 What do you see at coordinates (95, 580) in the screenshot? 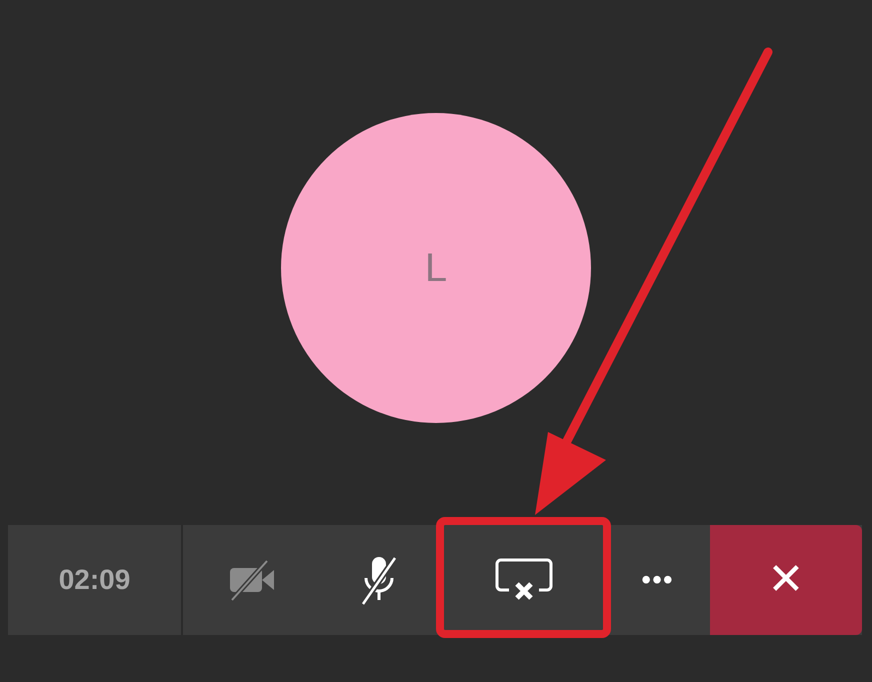
I see `call-timer: 02:09` at bounding box center [95, 580].